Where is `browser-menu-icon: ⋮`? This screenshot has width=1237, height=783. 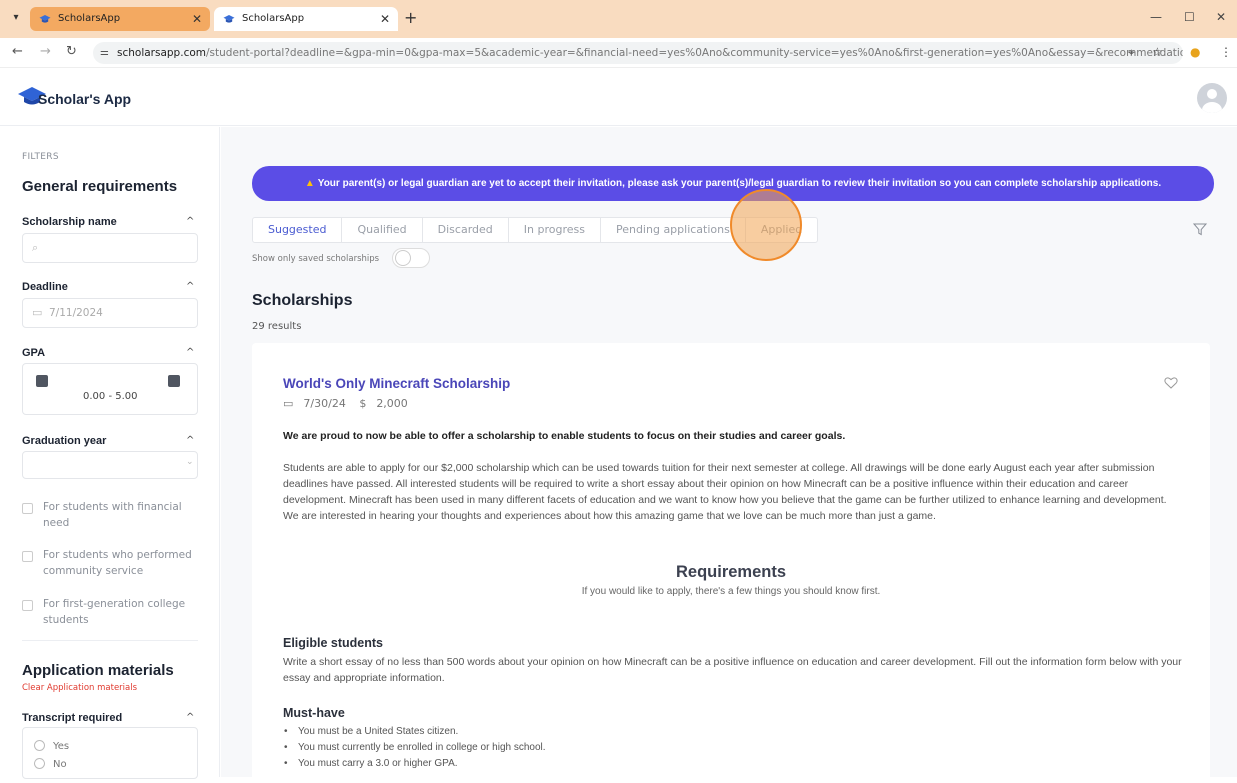 browser-menu-icon: ⋮ is located at coordinates (1226, 52).